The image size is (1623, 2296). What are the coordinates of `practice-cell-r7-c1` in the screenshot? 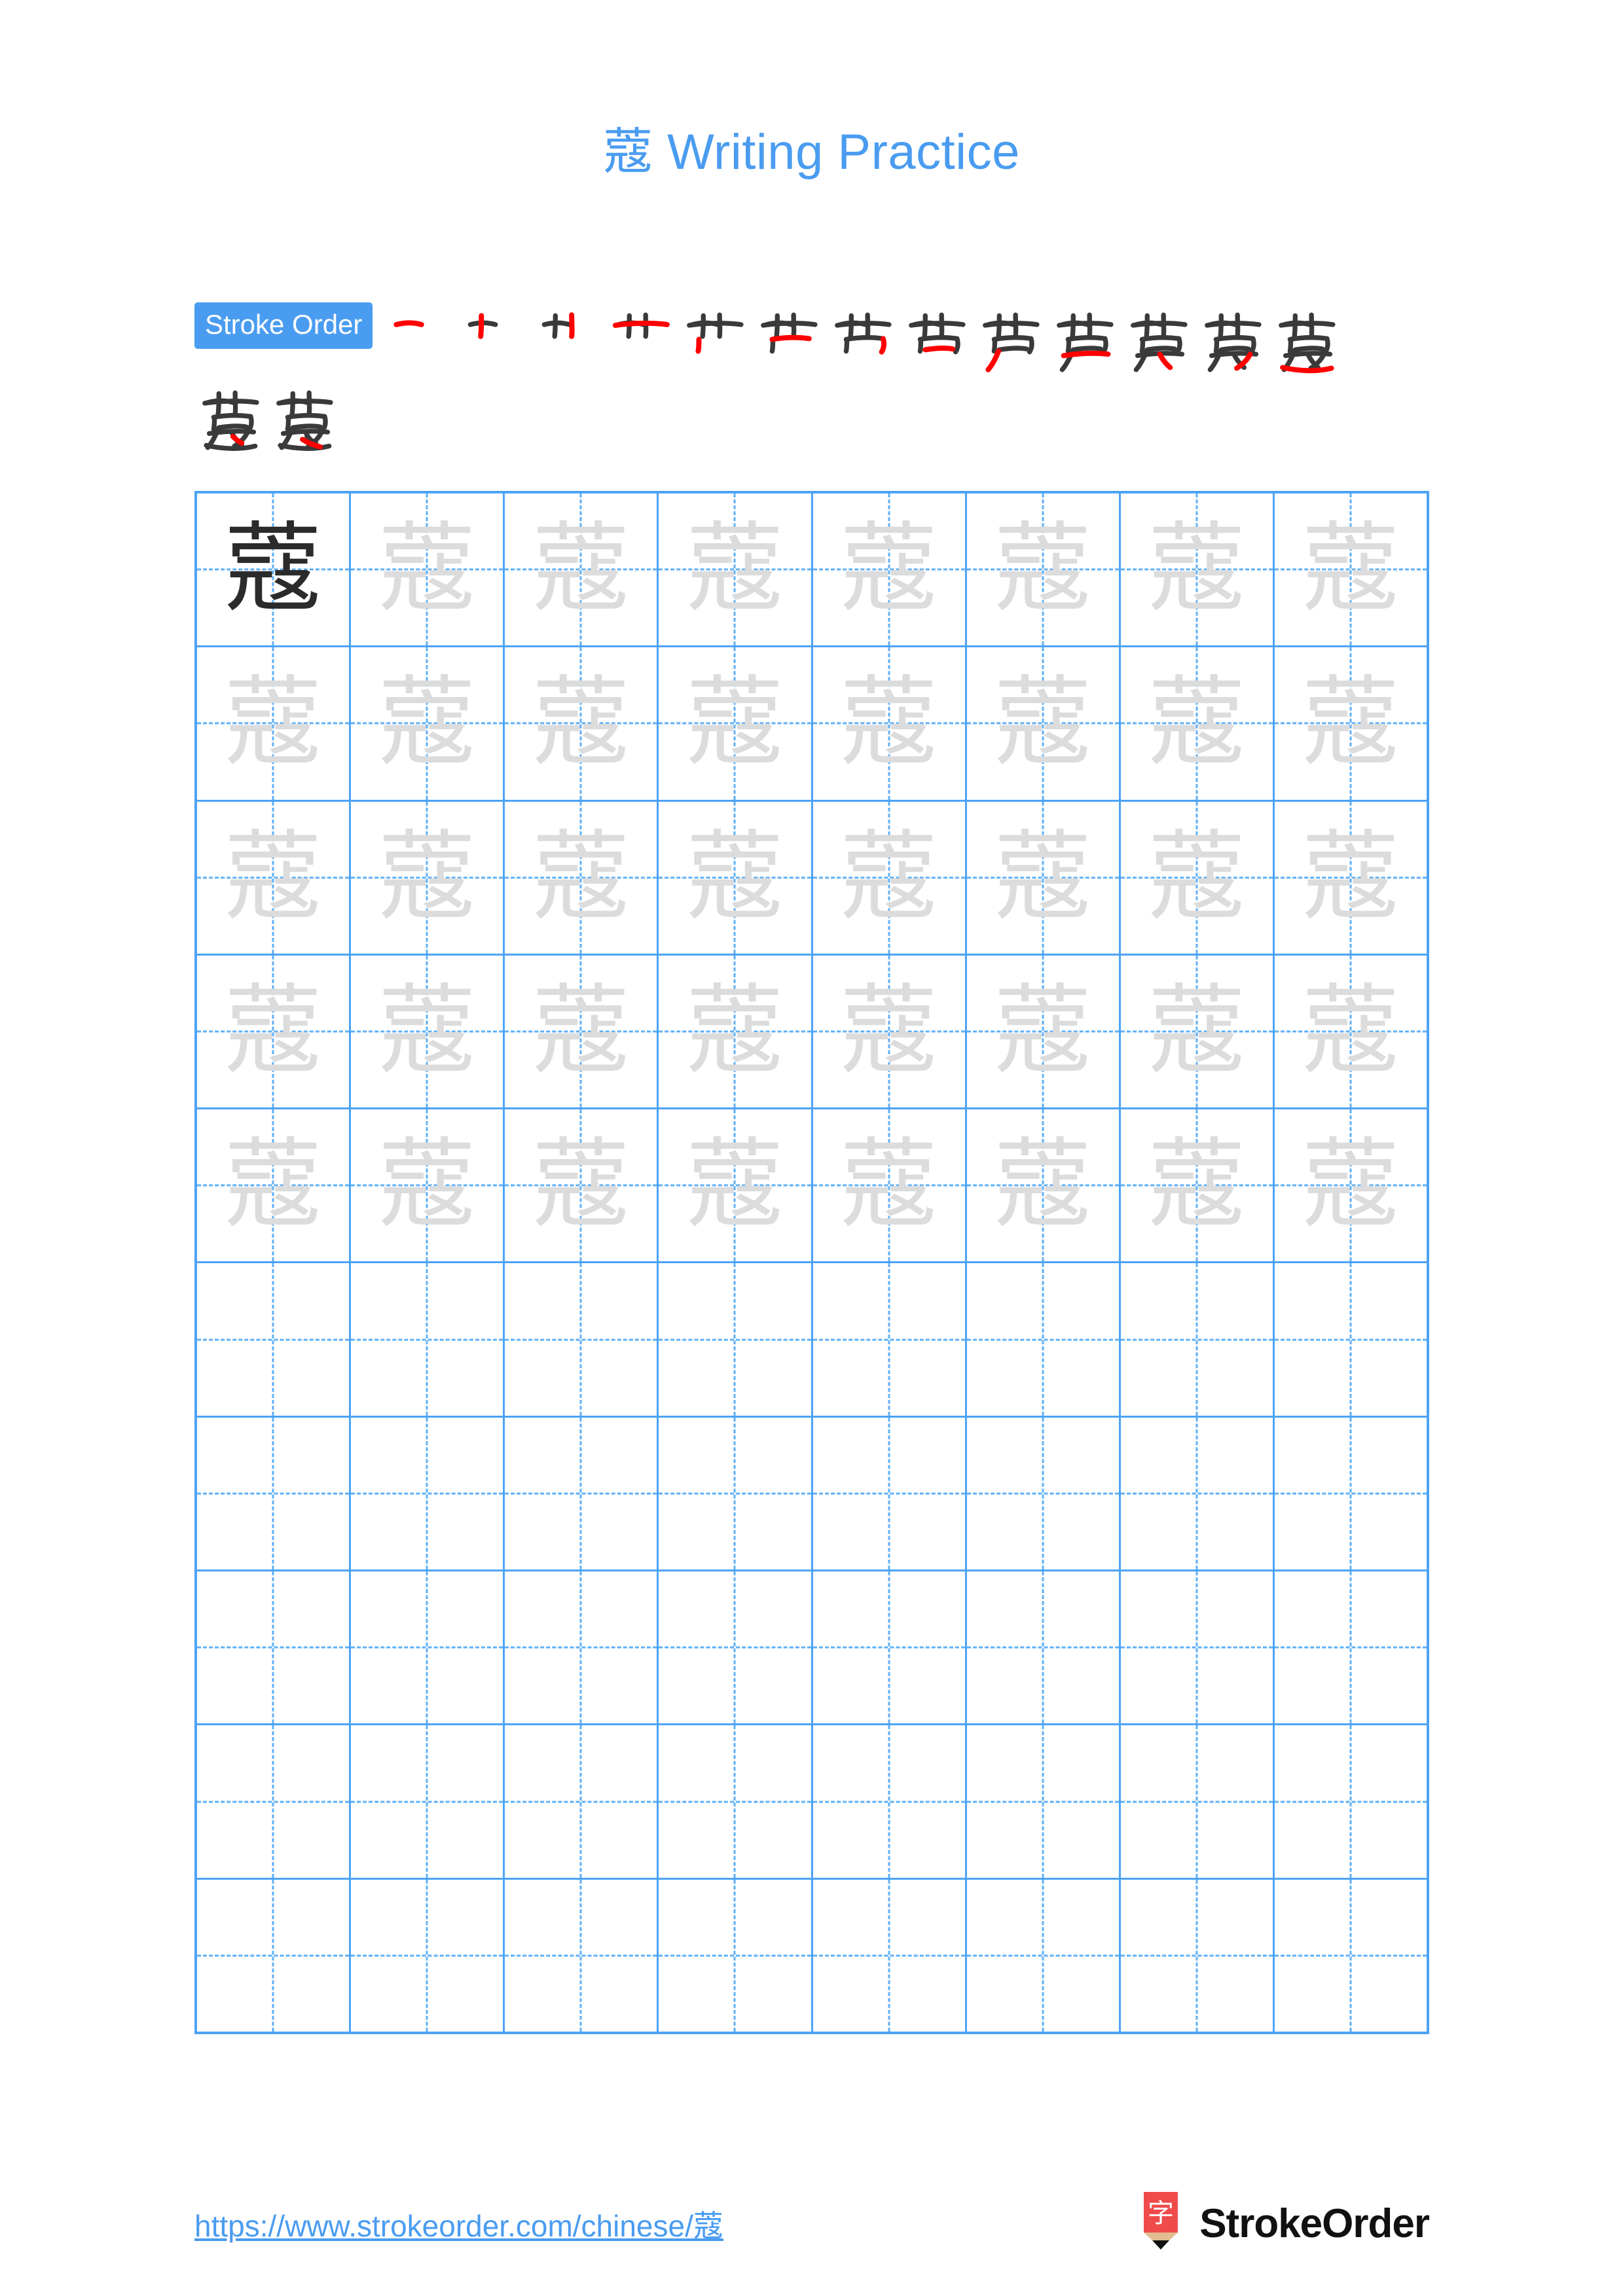 It's located at (274, 1494).